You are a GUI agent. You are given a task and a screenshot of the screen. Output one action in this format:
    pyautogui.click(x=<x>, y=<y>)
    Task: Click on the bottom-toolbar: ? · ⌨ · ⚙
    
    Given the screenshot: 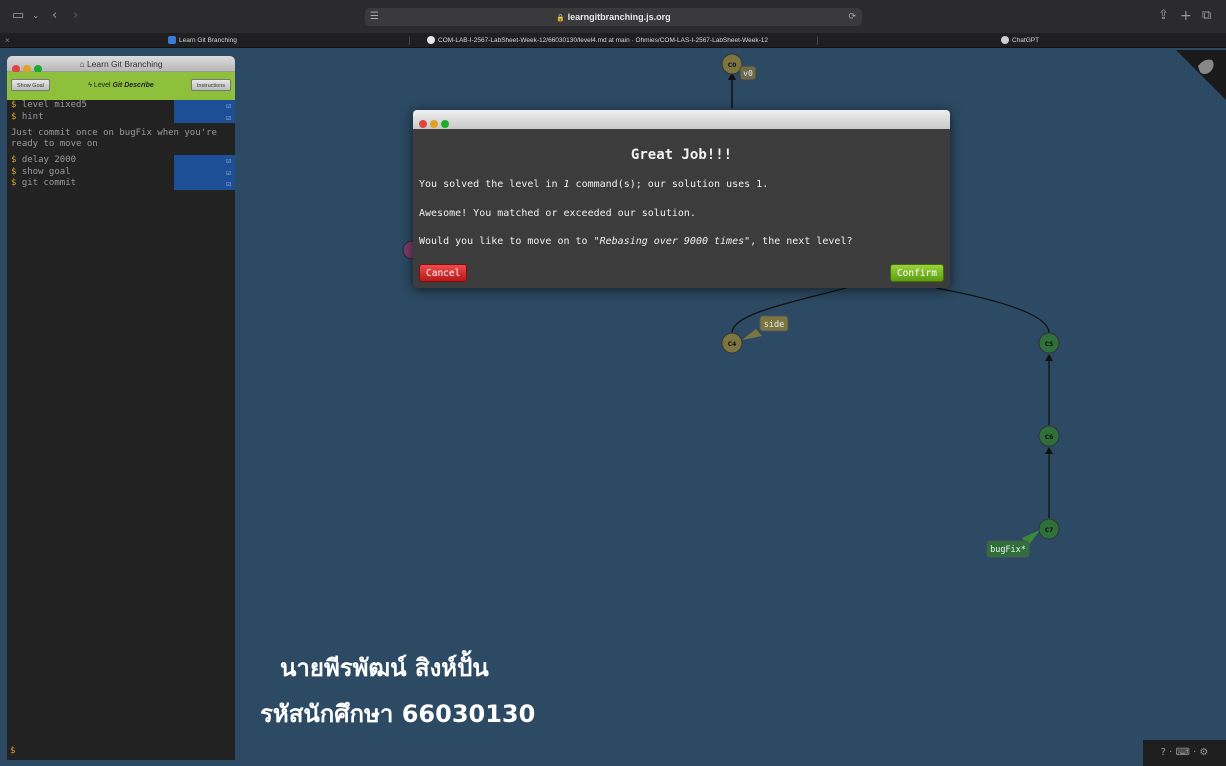 What is the action you would take?
    pyautogui.click(x=1184, y=753)
    